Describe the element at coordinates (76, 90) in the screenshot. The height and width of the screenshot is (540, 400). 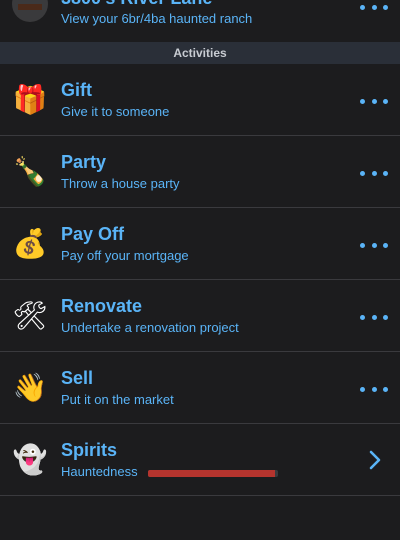
I see `activity-title: Gift` at that location.